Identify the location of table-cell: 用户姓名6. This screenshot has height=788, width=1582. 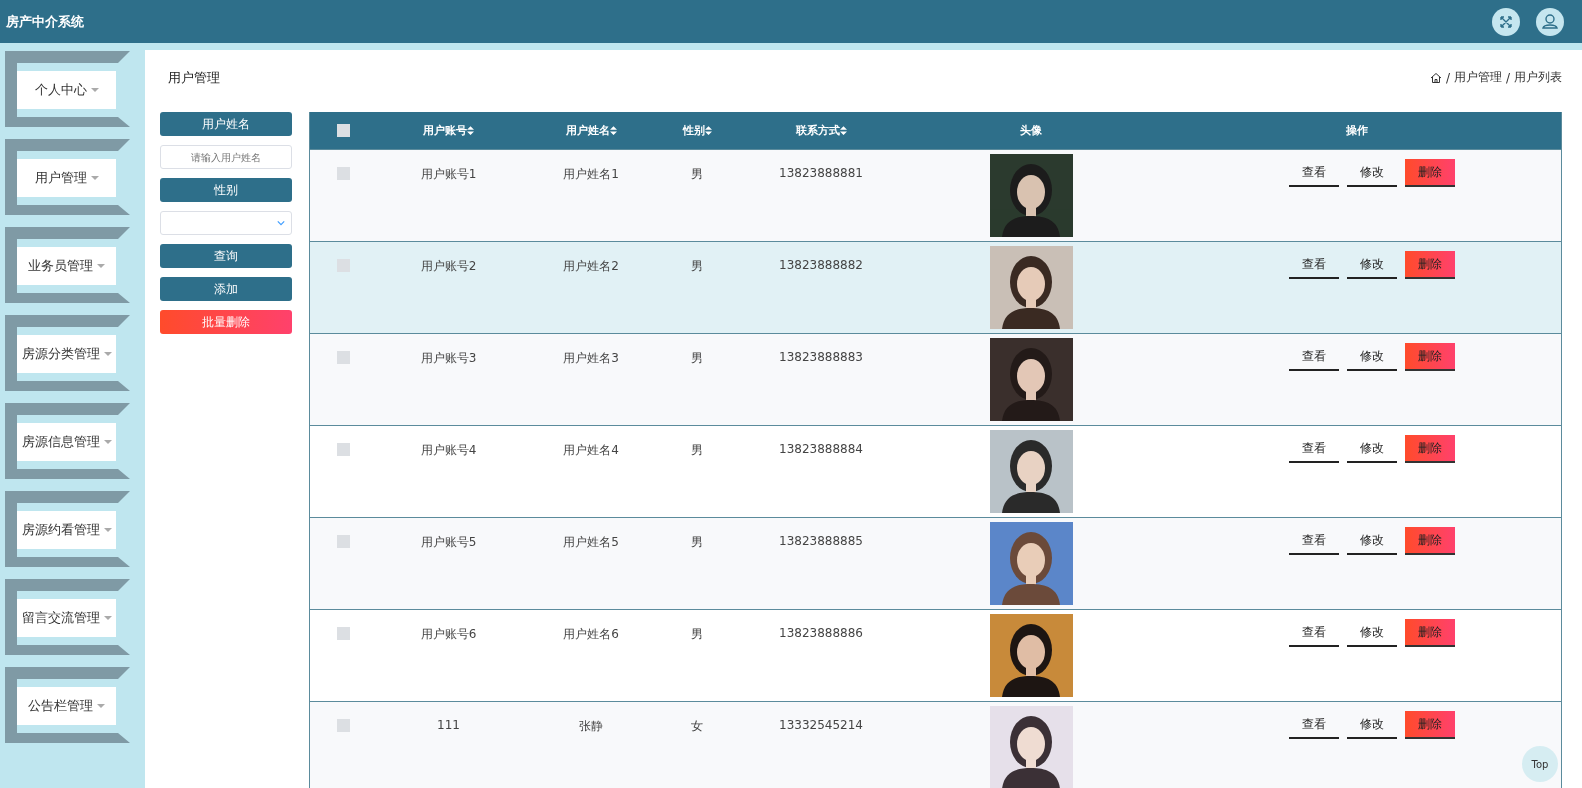
(591, 633).